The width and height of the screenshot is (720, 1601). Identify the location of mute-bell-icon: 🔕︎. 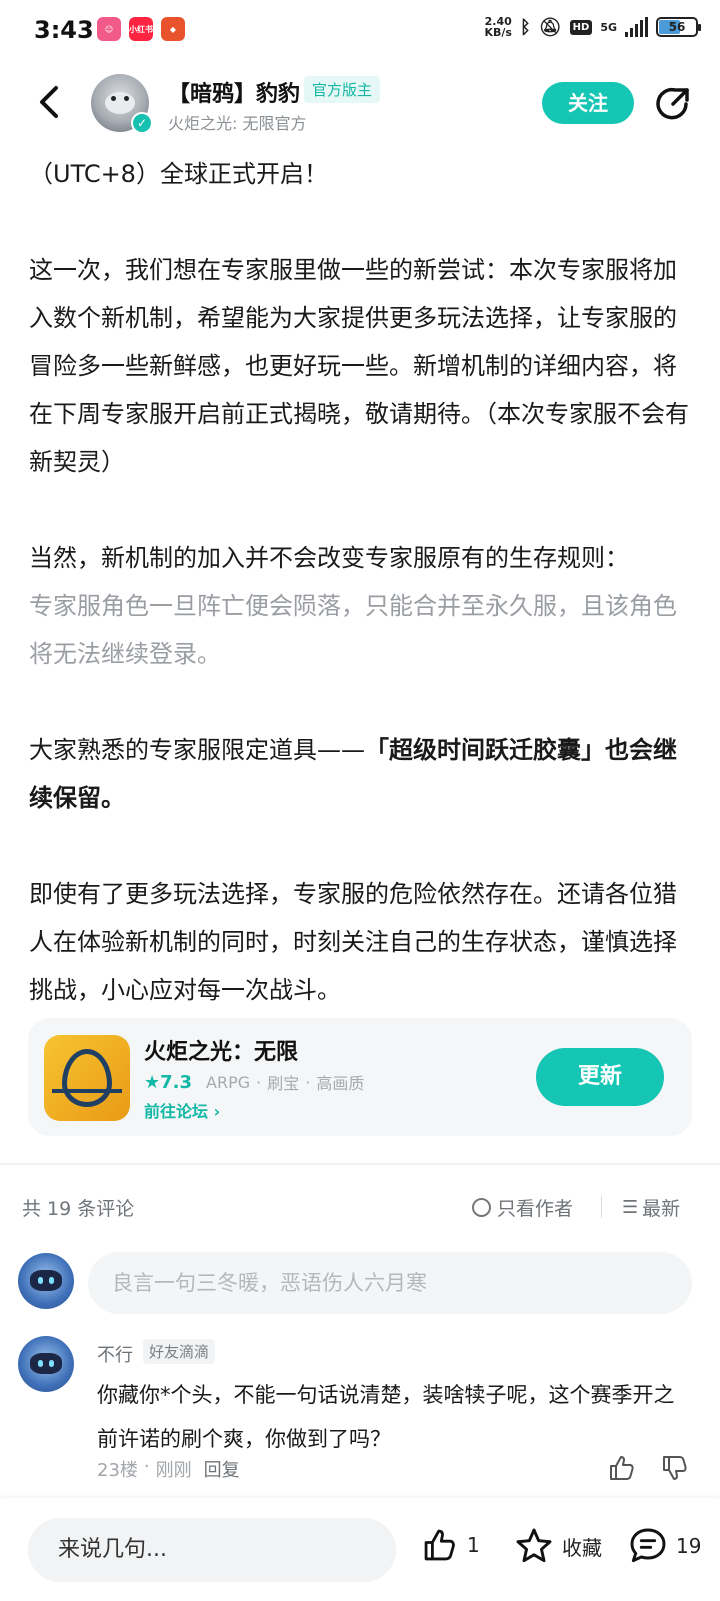
(550, 27).